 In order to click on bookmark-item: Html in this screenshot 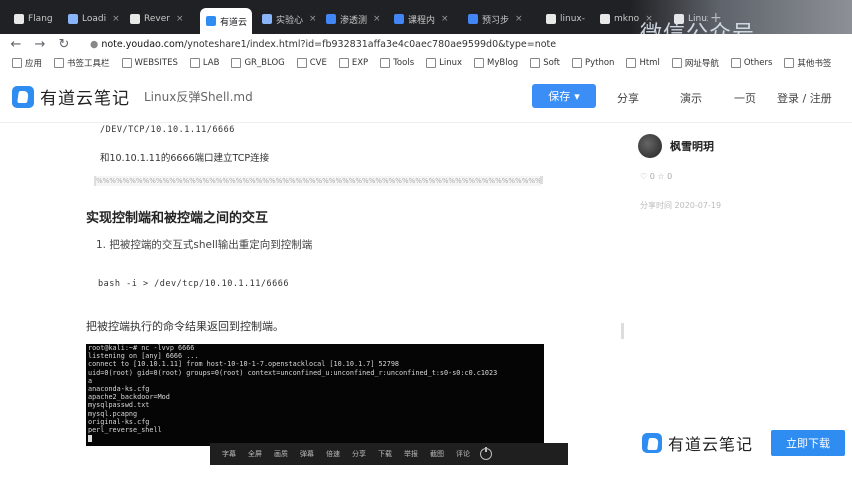, I will do `click(643, 63)`.